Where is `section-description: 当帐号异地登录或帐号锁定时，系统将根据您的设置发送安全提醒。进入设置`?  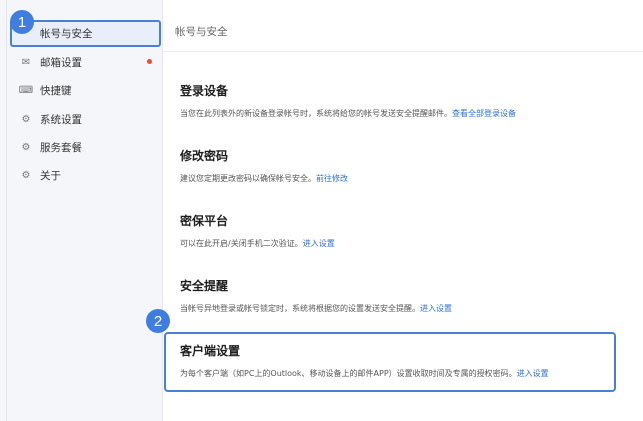
section-description: 当帐号异地登录或帐号锁定时，系统将根据您的设置发送安全提醒。进入设置 is located at coordinates (316, 308).